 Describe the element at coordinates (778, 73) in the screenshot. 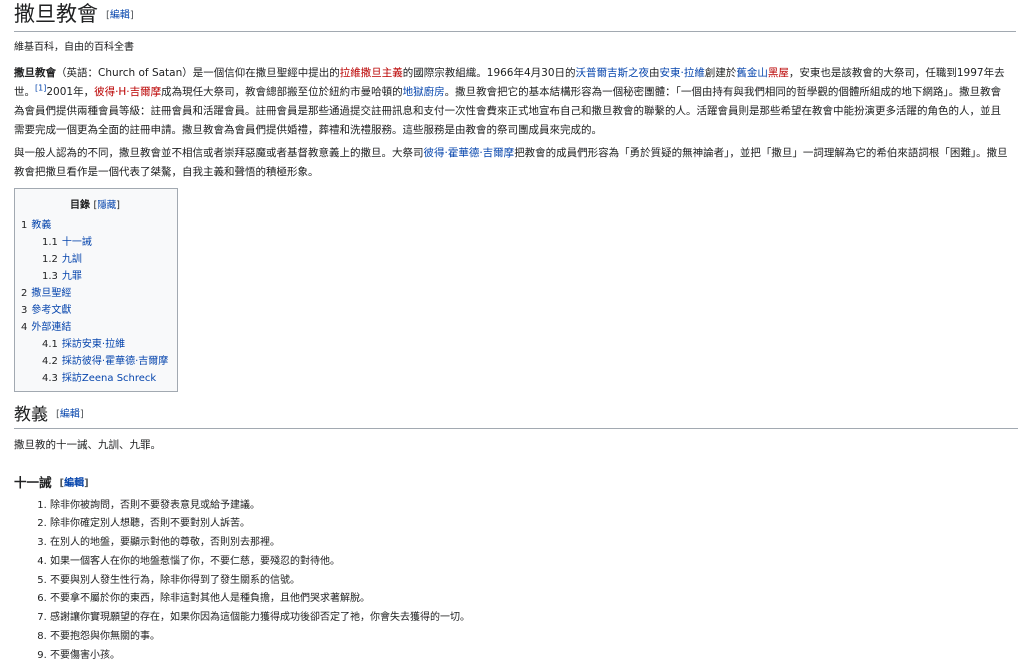

I see `link-black-house: 黑屋` at that location.